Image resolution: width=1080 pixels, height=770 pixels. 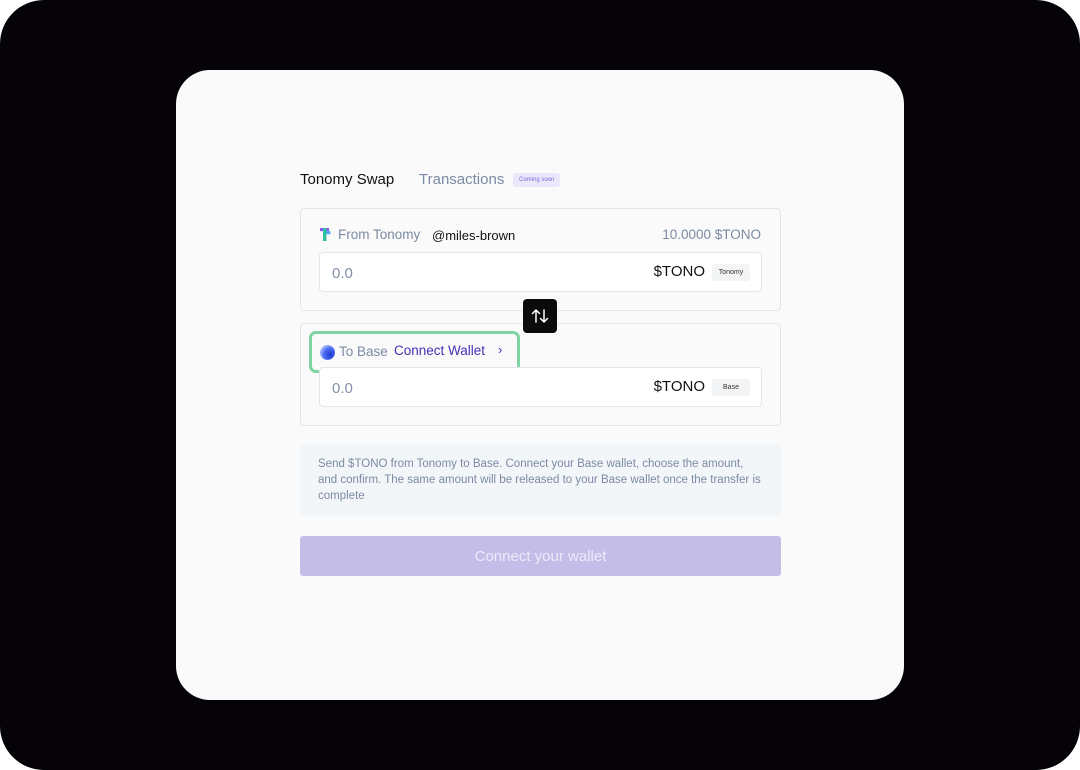 I want to click on tab-bar: Tonomy Swap Transactions Coming soon, so click(x=540, y=182).